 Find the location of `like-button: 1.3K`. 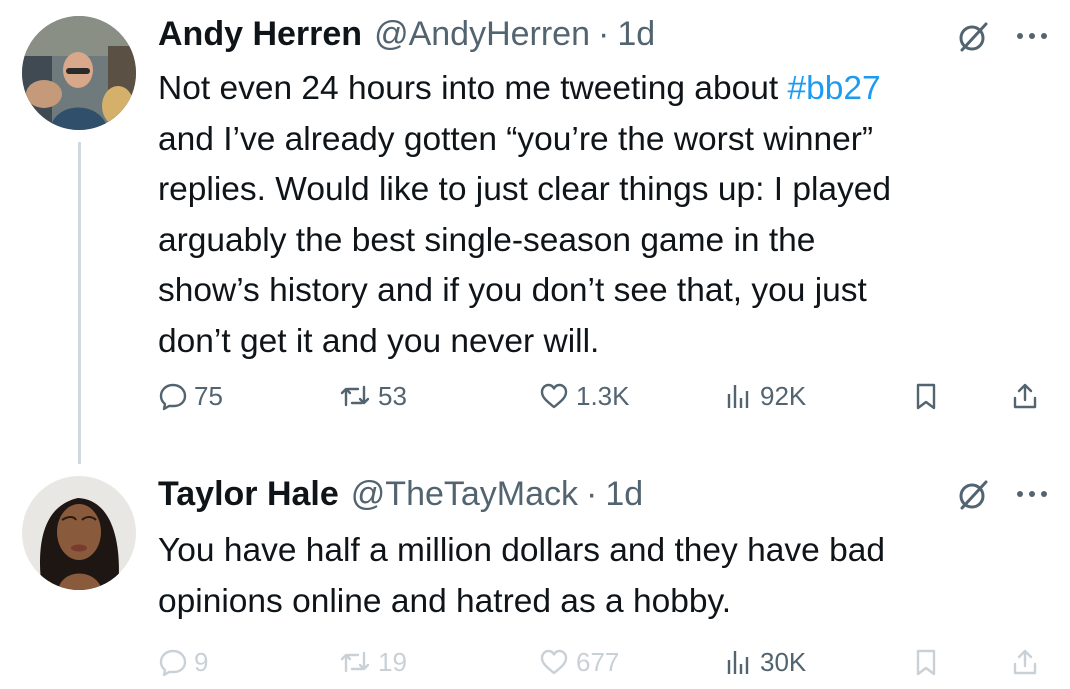

like-button: 1.3K is located at coordinates (584, 396).